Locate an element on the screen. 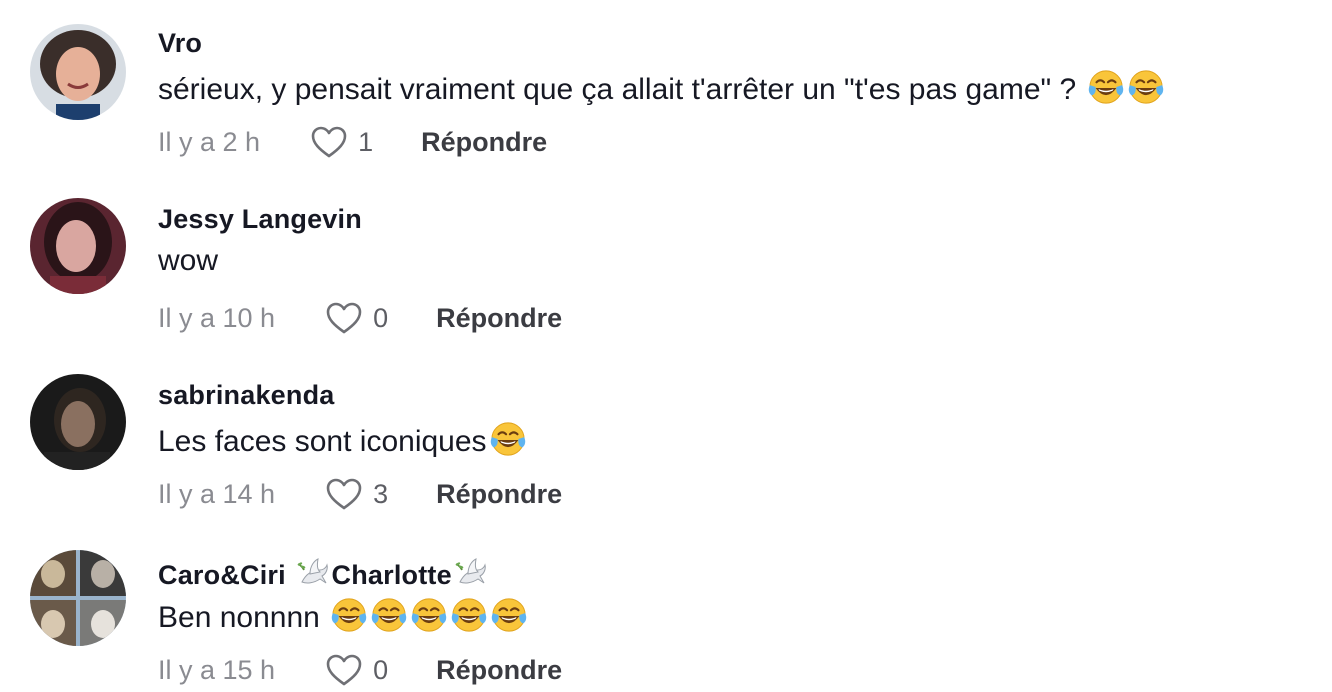  comment-text-body: Ben nonnnn is located at coordinates (243, 617).